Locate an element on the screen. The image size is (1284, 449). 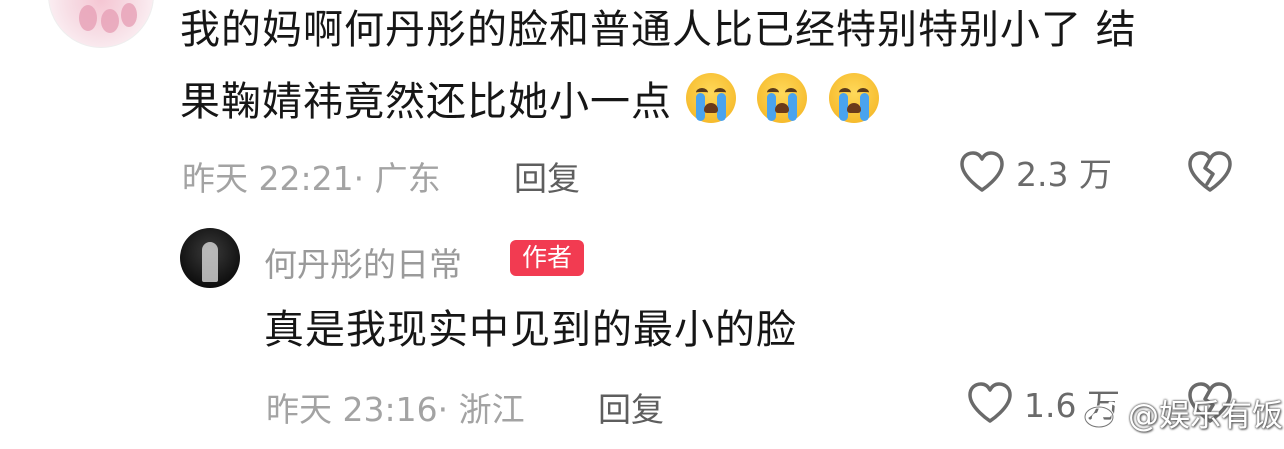
watermark-text: @娱乐有饭 is located at coordinates (1205, 416).